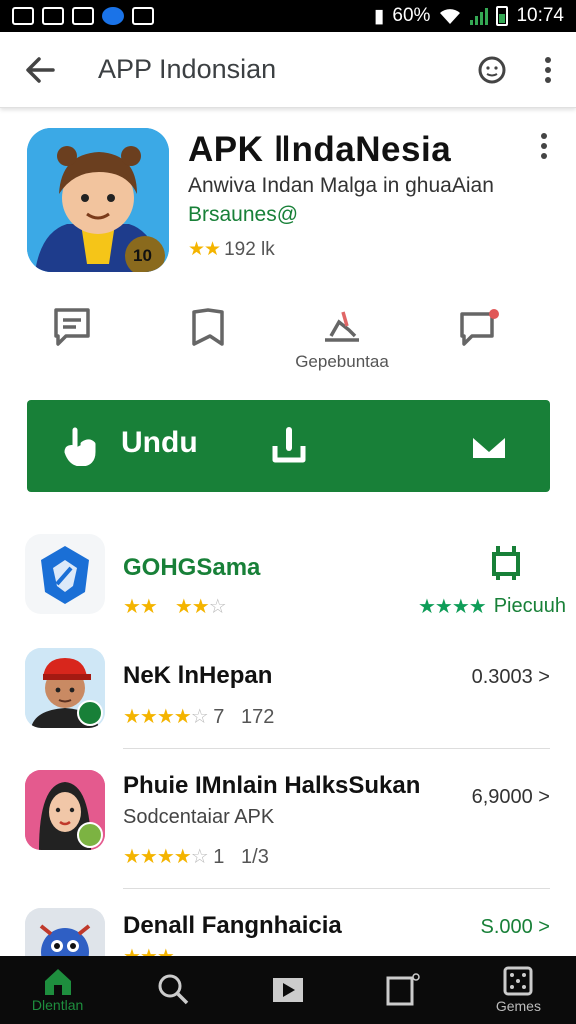  Describe the element at coordinates (65, 932) in the screenshot. I see `monster-avatar-icon` at that location.